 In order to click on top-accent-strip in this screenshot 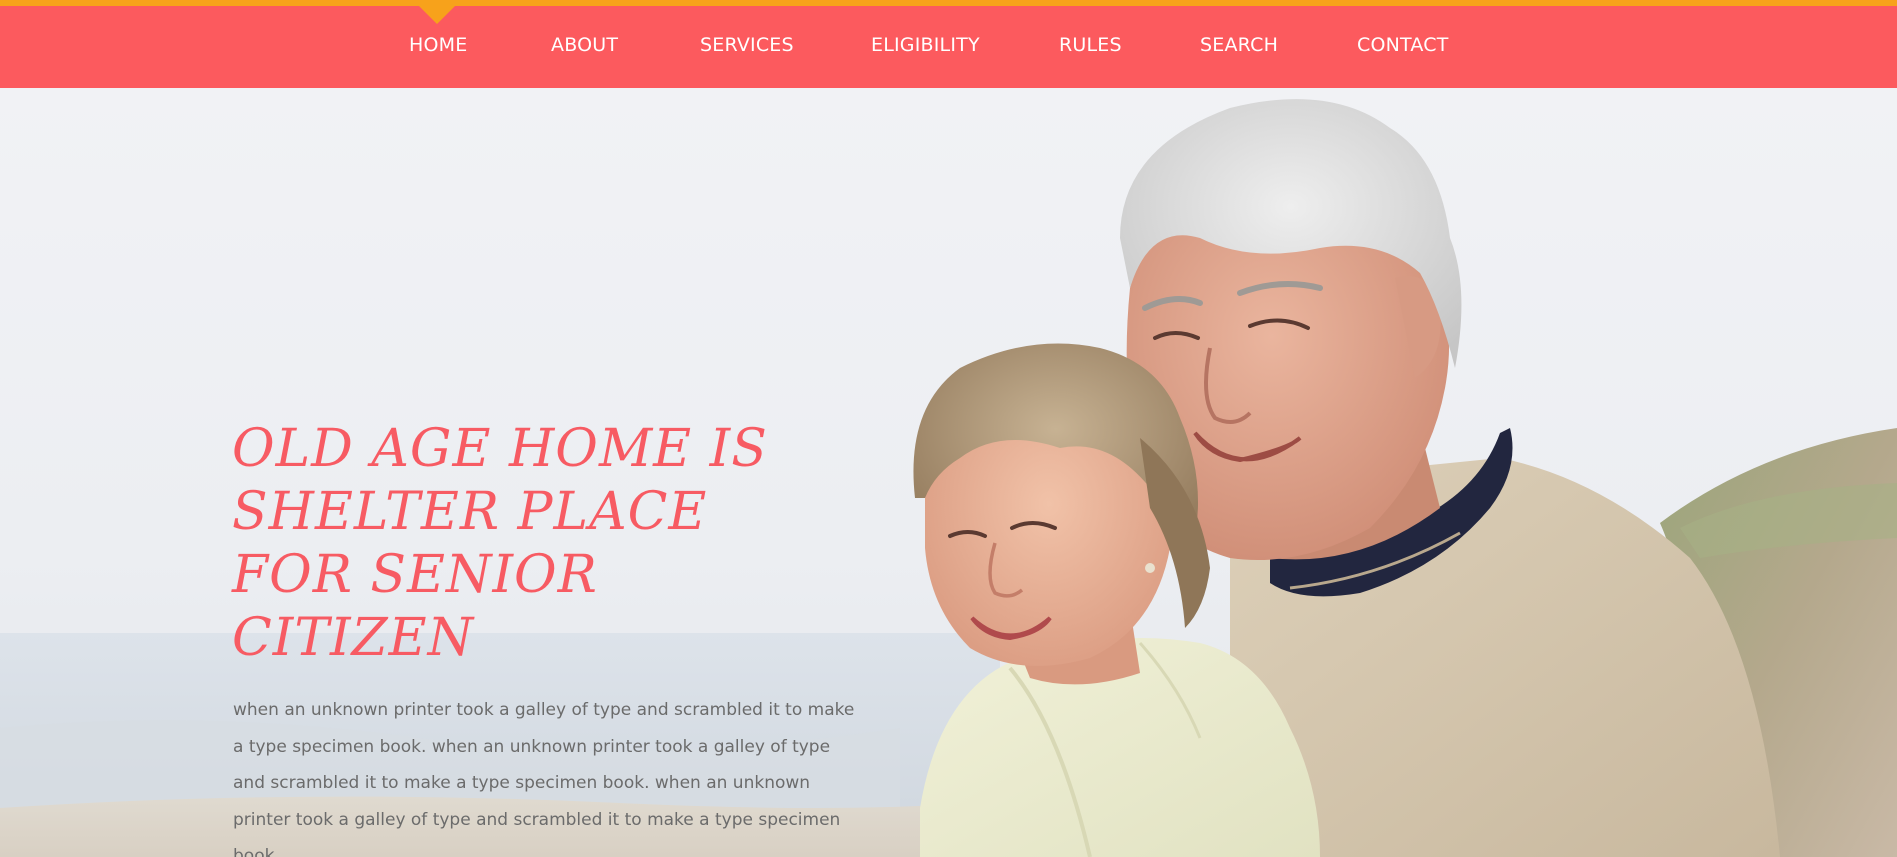, I will do `click(948, 3)`.